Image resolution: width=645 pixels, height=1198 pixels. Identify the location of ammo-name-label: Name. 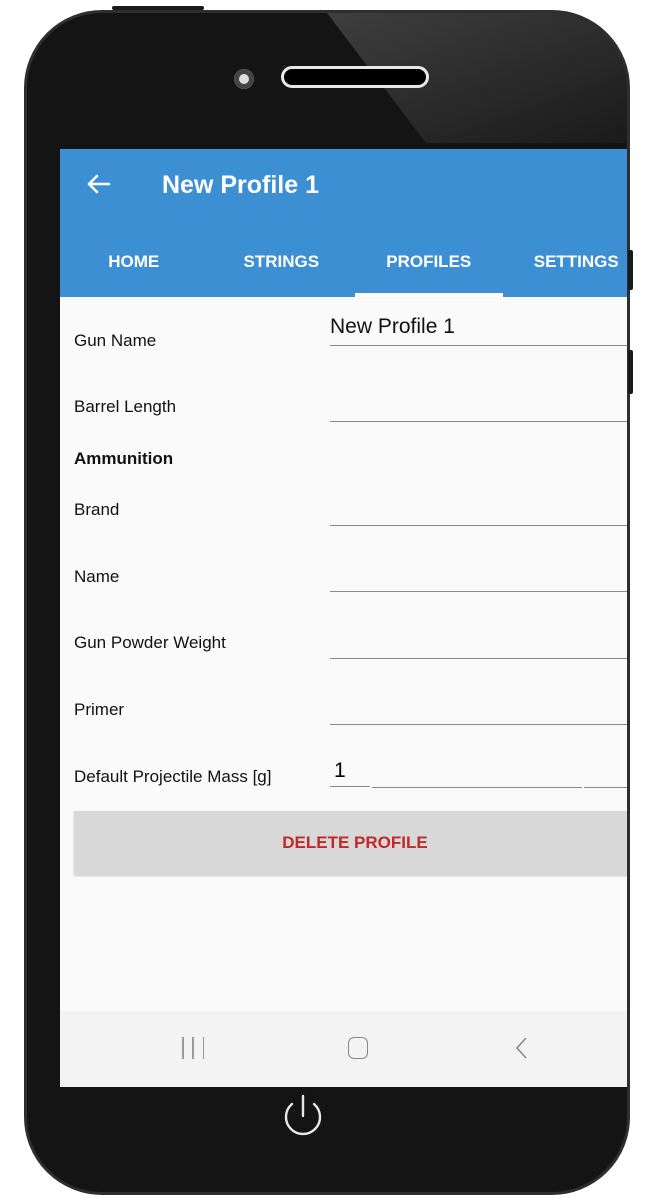
(97, 576).